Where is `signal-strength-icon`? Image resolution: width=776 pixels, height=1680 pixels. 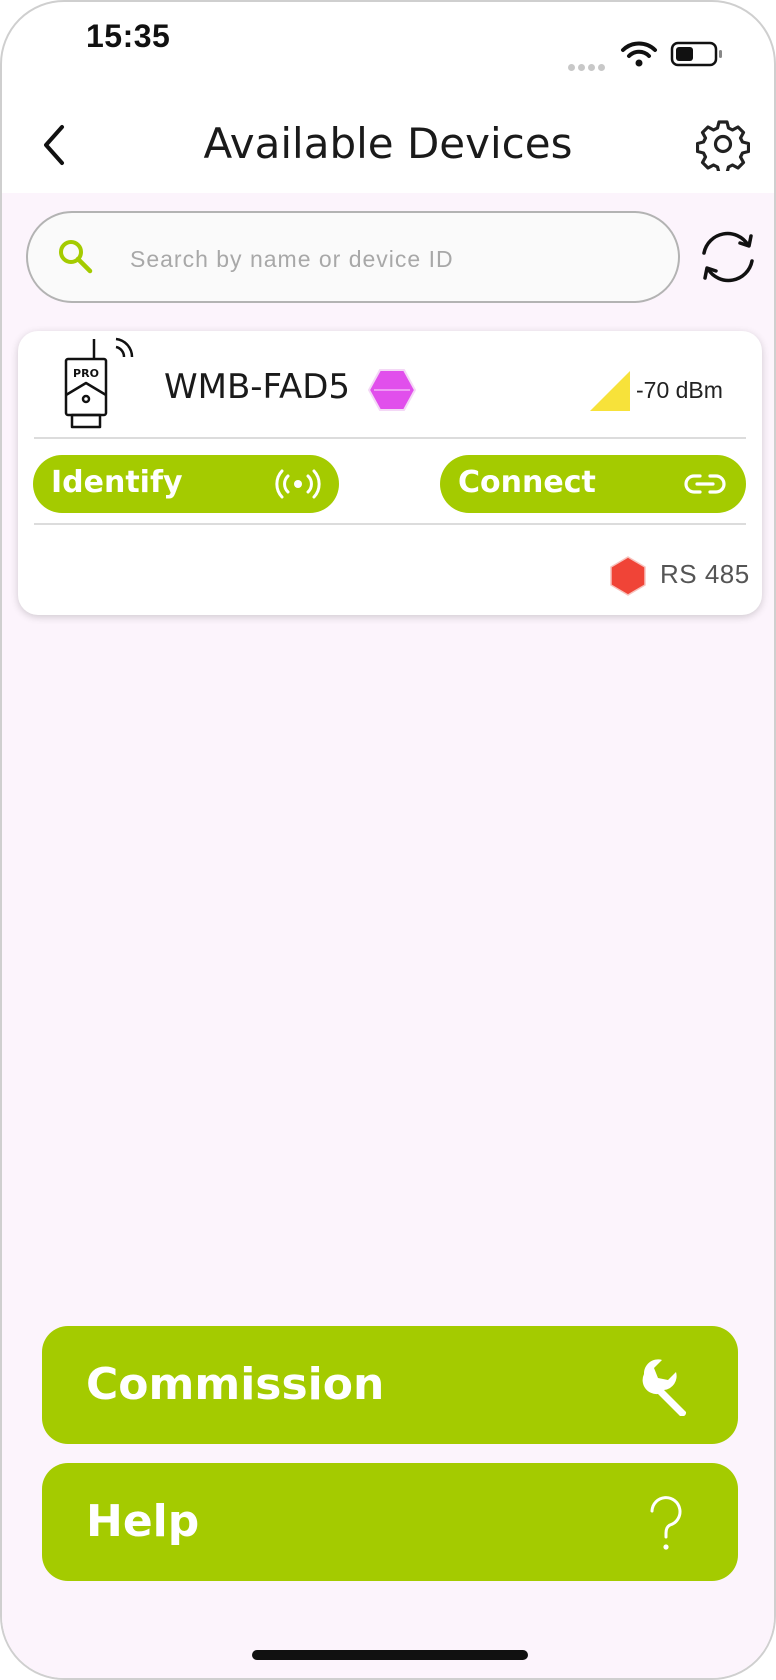
signal-strength-icon is located at coordinates (610, 391).